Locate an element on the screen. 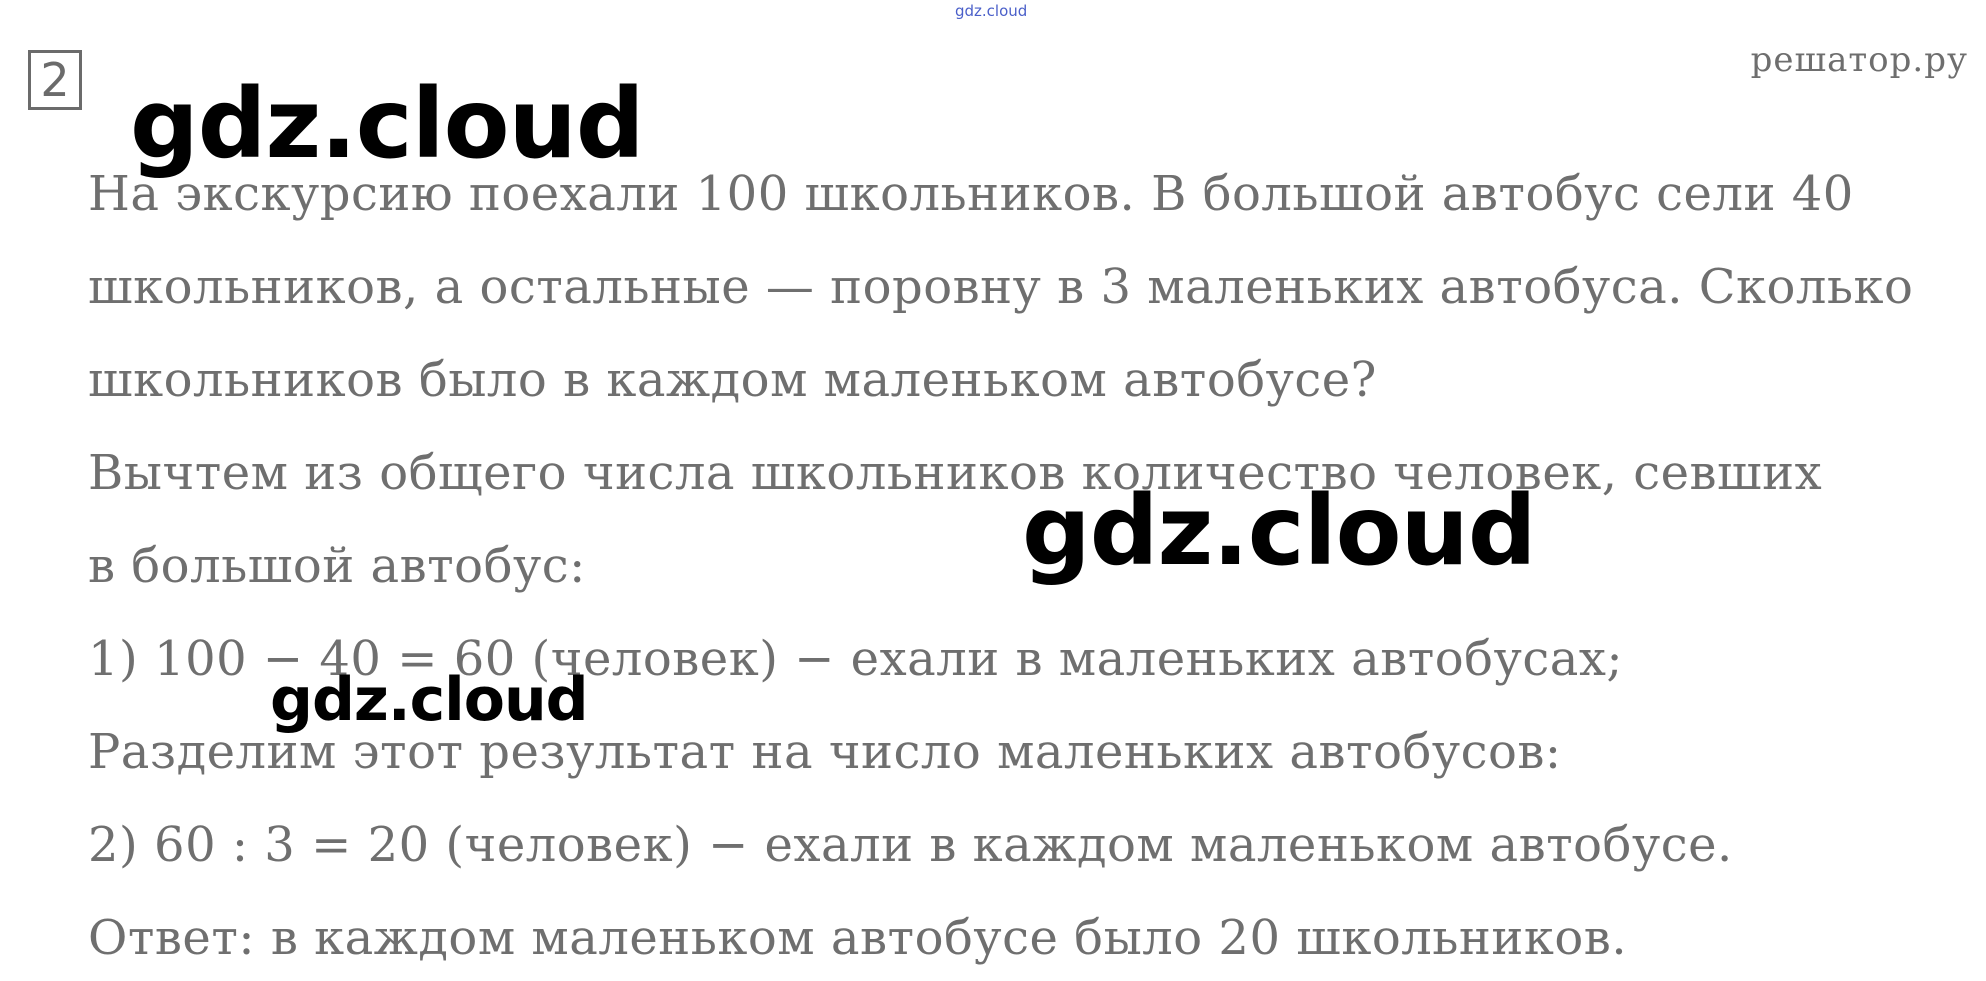 This screenshot has height=981, width=1986. task-number-badge: 2 is located at coordinates (55, 80).